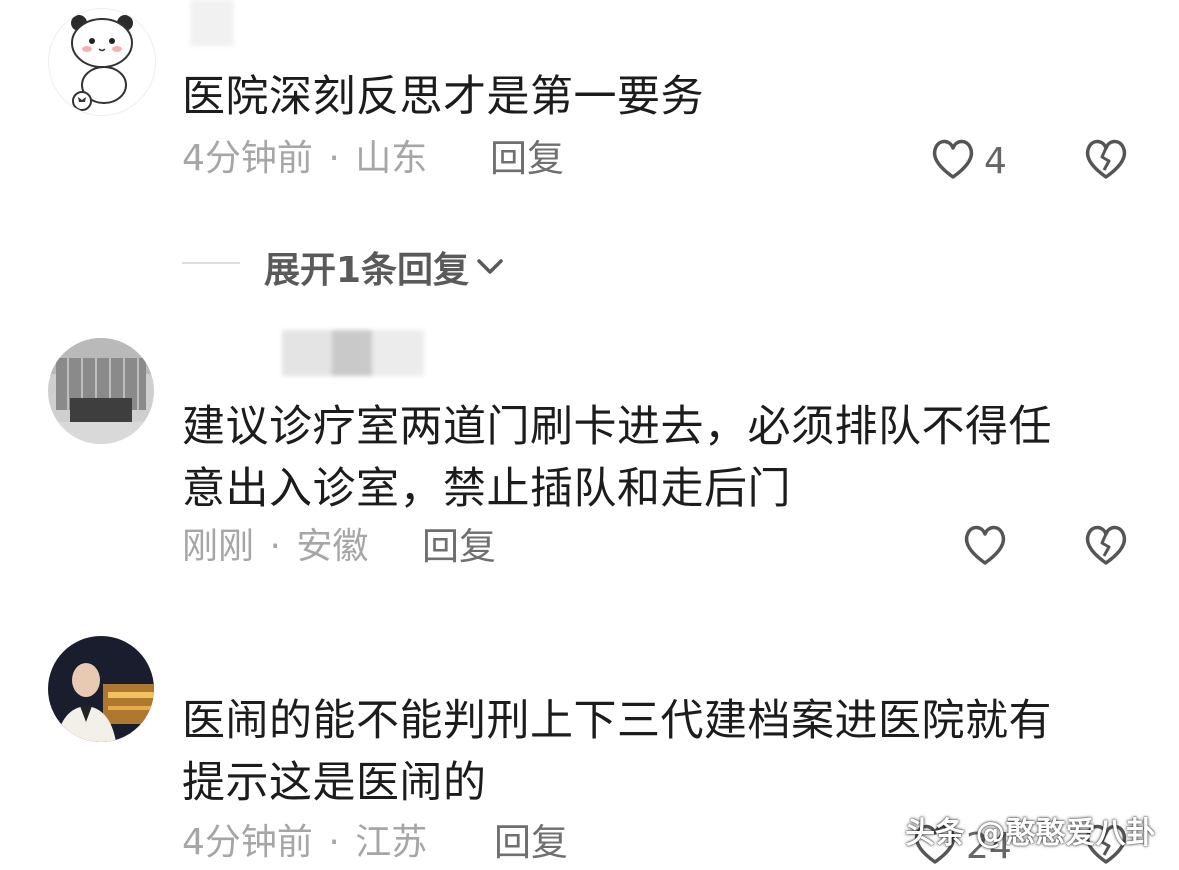 The width and height of the screenshot is (1179, 870). What do you see at coordinates (367, 270) in the screenshot?
I see `expand-replies-label: 展开1条回复` at bounding box center [367, 270].